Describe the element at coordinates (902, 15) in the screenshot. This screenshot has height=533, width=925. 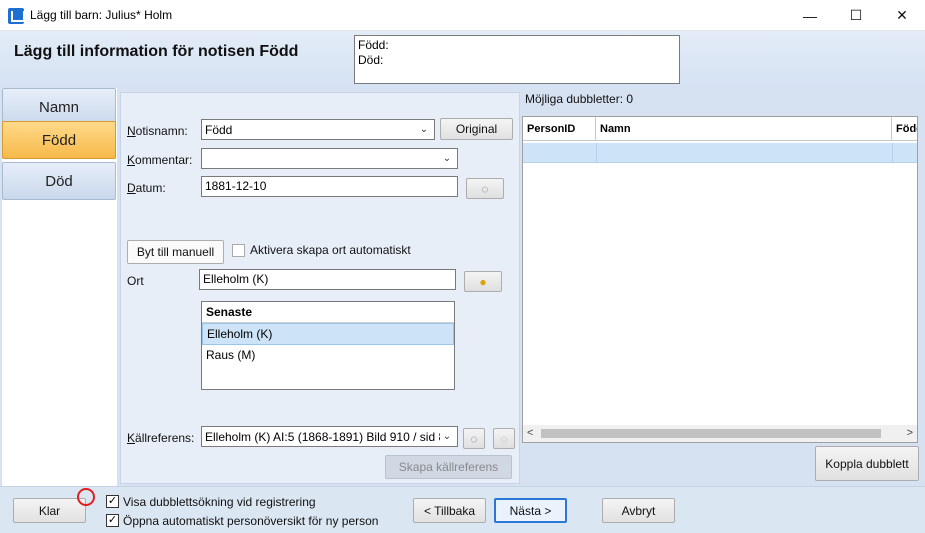
I see `close-button: ✕` at that location.